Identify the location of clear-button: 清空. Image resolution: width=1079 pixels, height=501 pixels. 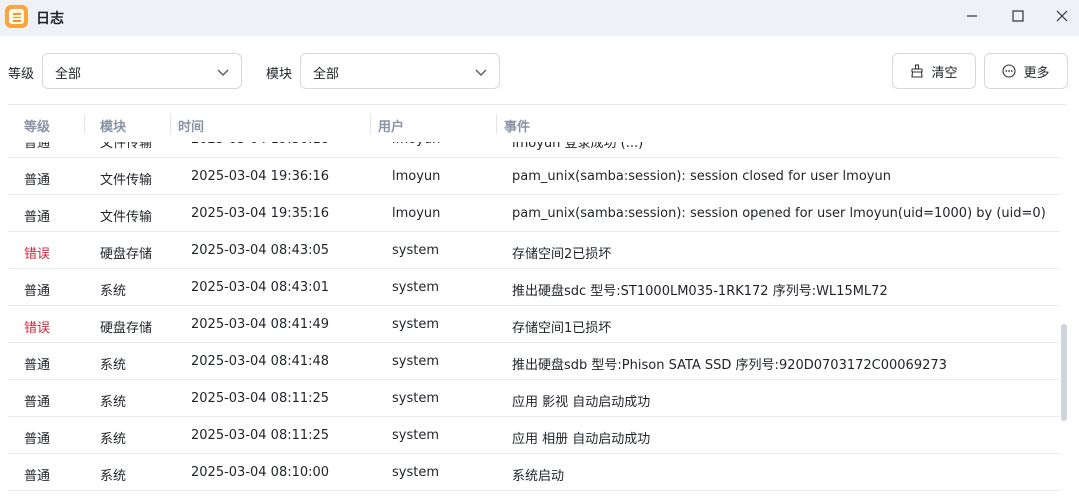
(934, 71).